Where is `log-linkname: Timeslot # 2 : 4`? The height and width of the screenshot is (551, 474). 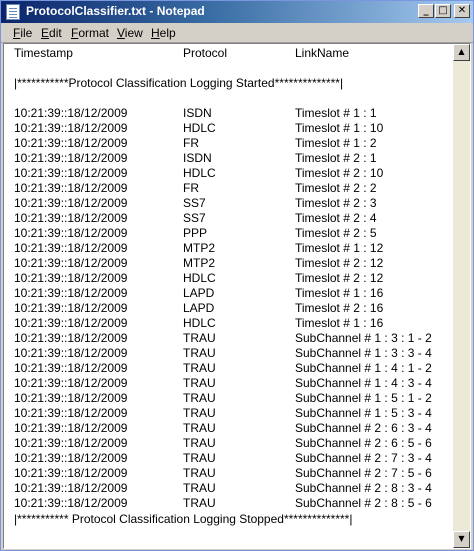 log-linkname: Timeslot # 2 : 4 is located at coordinates (336, 218).